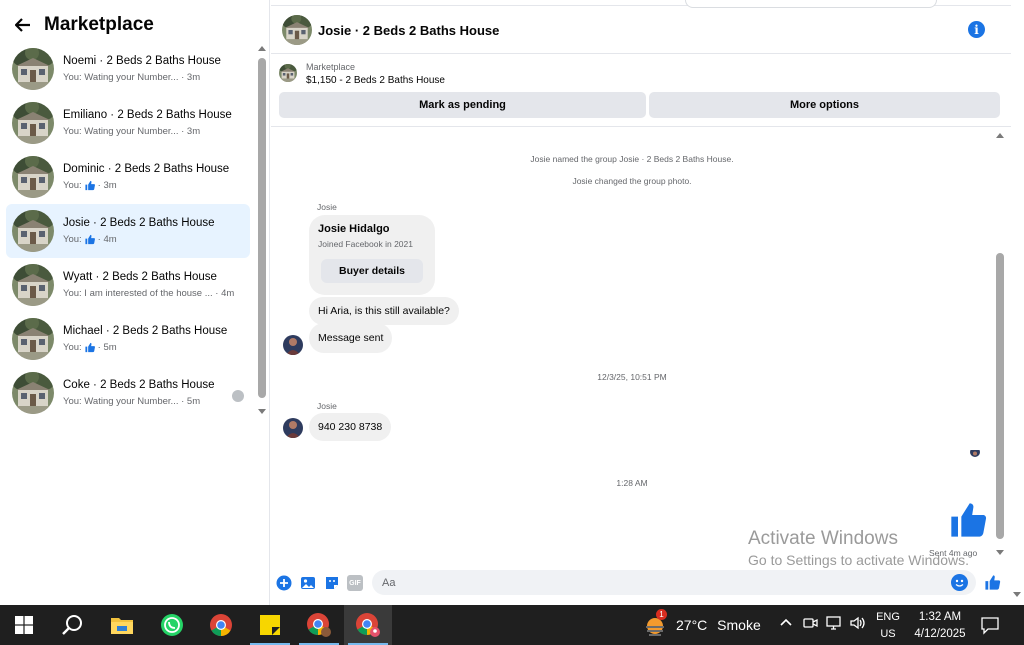 This screenshot has height=645, width=1024. Describe the element at coordinates (858, 624) in the screenshot. I see `volume-icon` at that location.